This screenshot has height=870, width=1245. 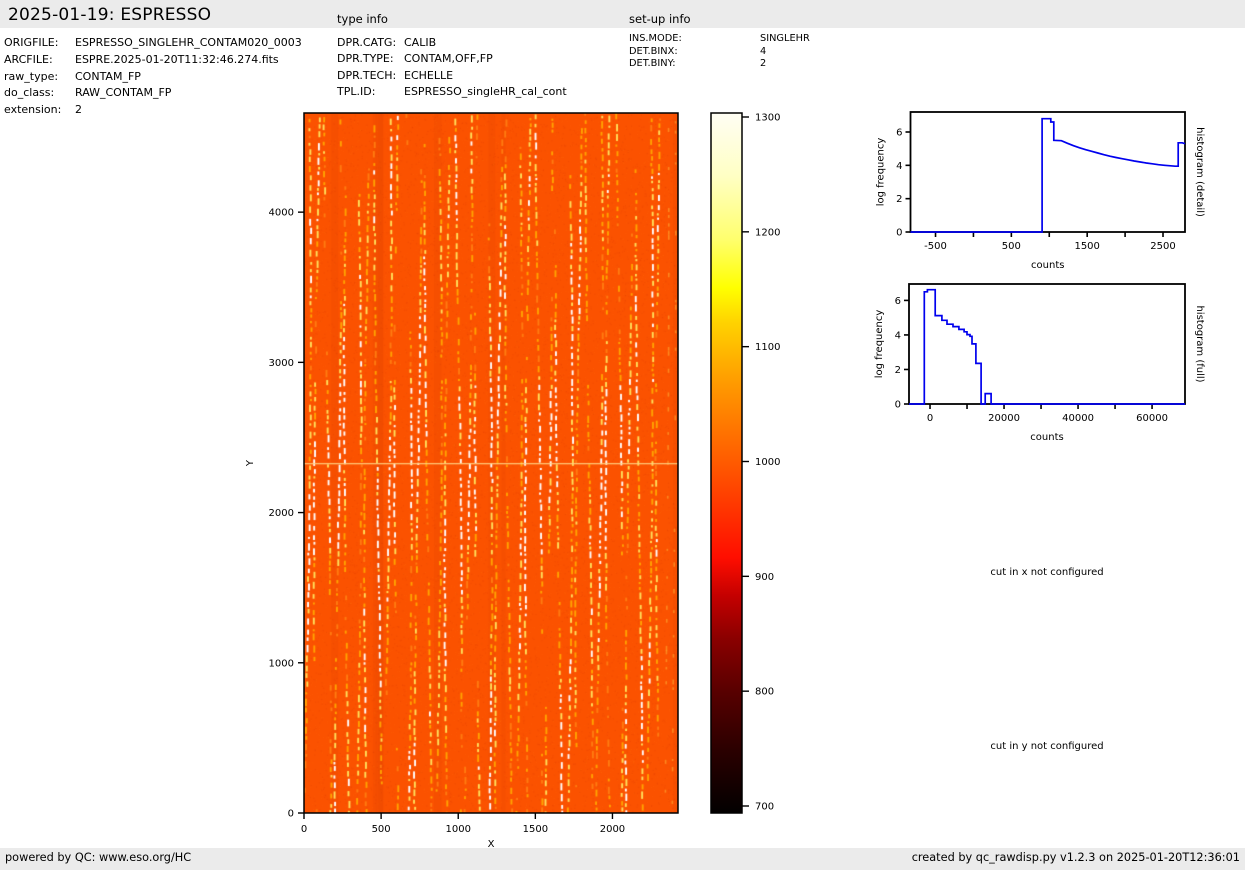 What do you see at coordinates (764, 577) in the screenshot?
I see `colorbar-tick-label: 900` at bounding box center [764, 577].